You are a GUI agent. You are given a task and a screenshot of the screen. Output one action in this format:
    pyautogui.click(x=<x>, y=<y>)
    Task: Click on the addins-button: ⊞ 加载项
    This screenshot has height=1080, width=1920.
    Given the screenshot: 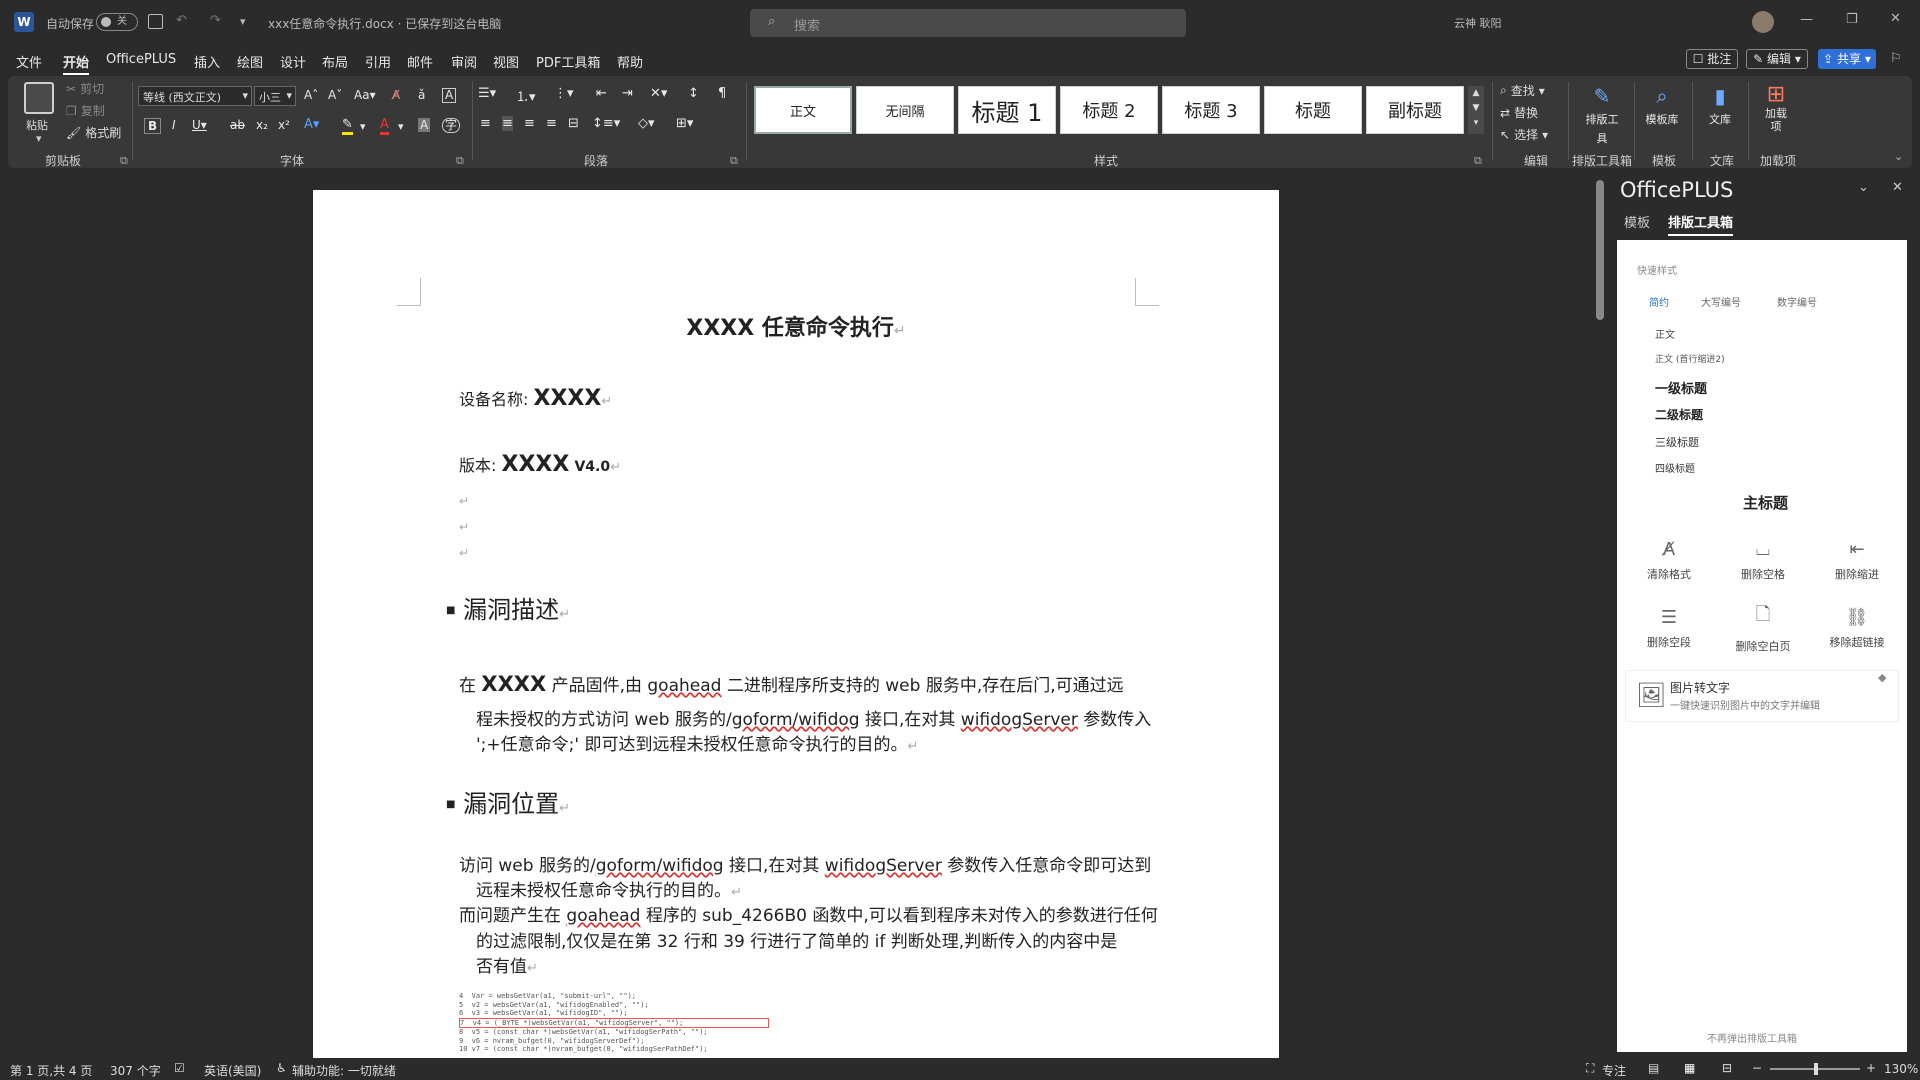 What is the action you would take?
    pyautogui.click(x=1776, y=113)
    